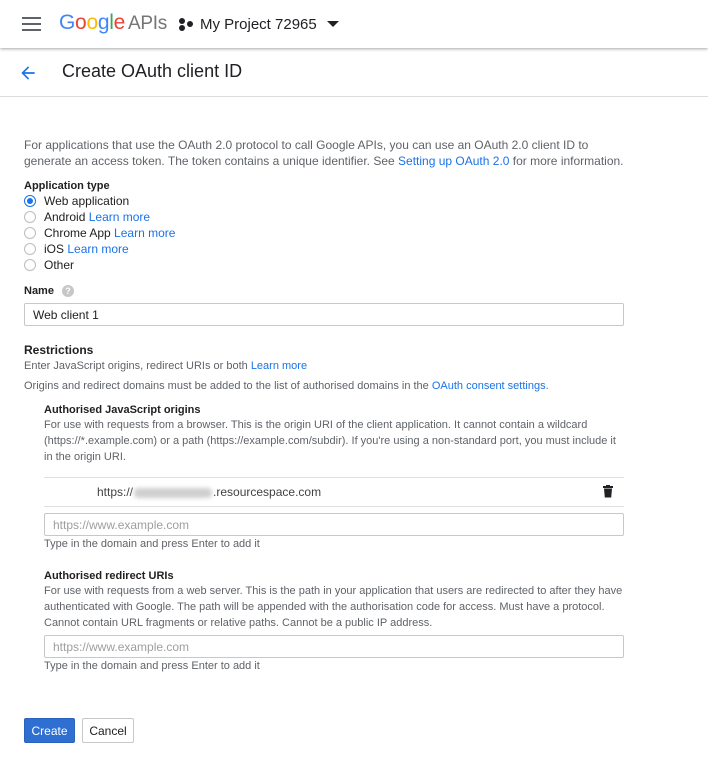  I want to click on radio-other: Other, so click(49, 265).